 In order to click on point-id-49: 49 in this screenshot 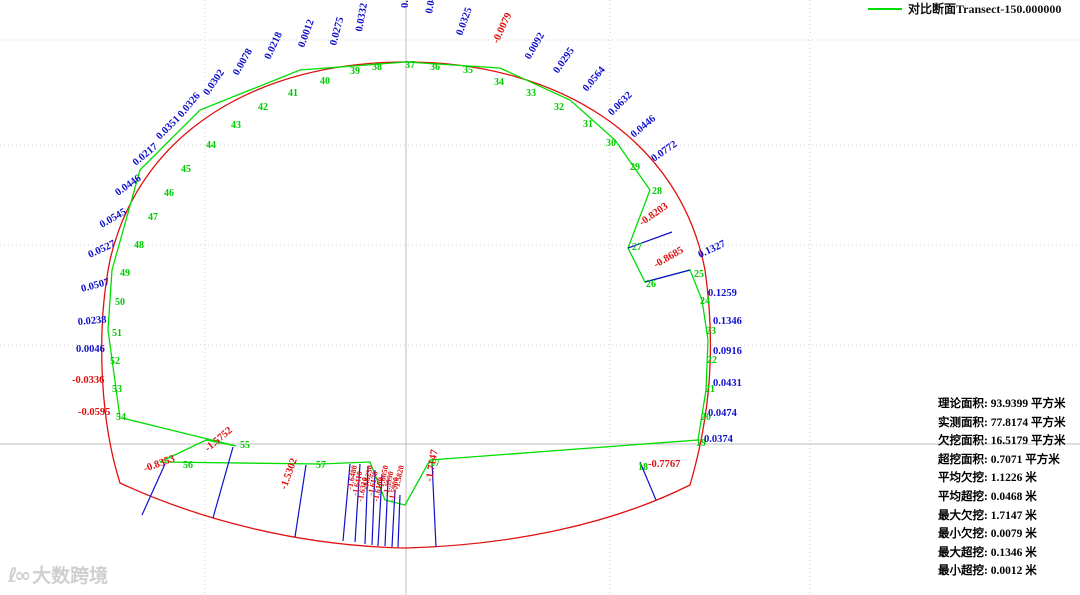, I will do `click(125, 273)`.